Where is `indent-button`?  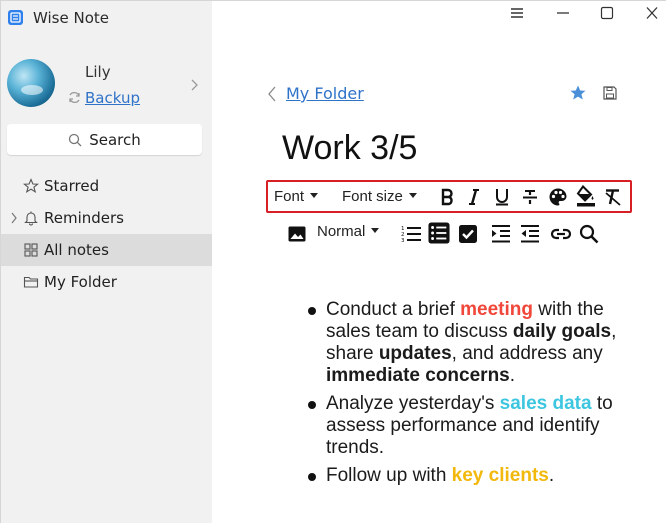 indent-button is located at coordinates (501, 234).